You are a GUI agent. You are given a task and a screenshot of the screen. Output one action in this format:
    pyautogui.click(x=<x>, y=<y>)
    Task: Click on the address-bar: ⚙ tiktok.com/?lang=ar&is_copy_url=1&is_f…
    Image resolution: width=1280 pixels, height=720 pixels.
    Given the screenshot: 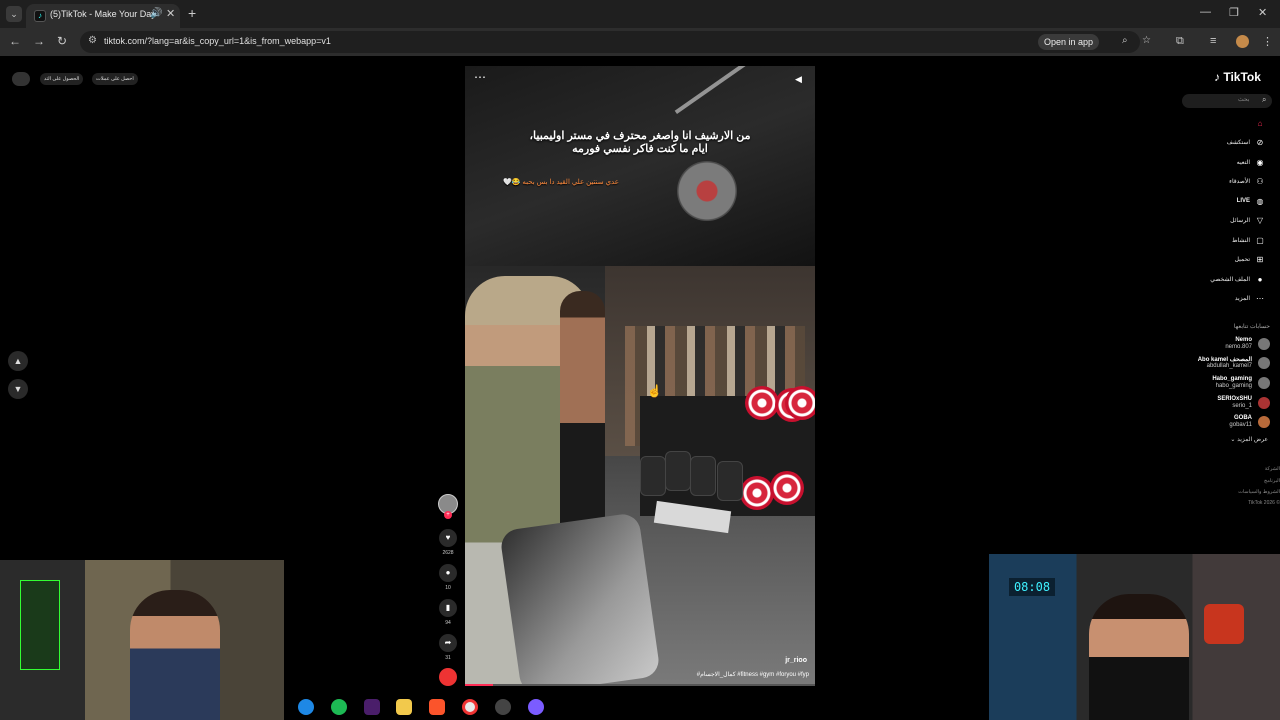 What is the action you would take?
    pyautogui.click(x=615, y=42)
    